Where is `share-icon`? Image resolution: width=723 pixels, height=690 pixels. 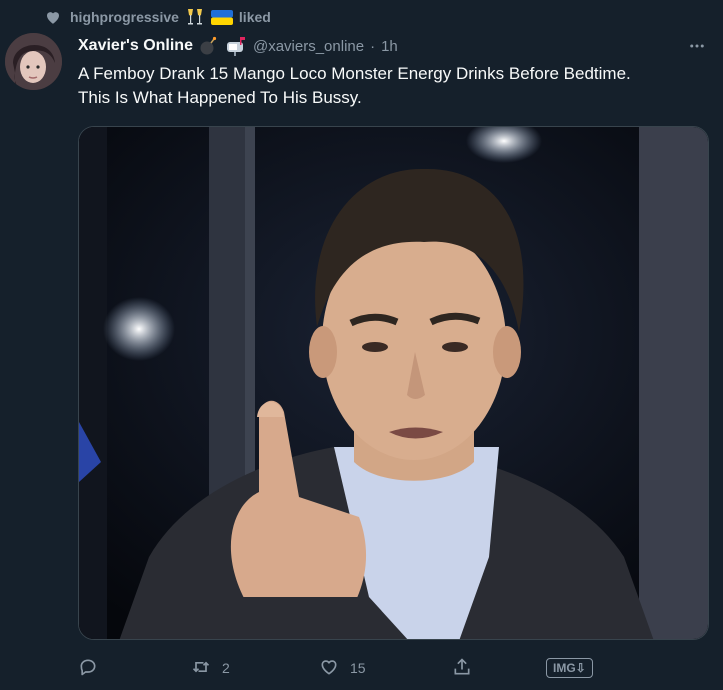
share-icon is located at coordinates (462, 668).